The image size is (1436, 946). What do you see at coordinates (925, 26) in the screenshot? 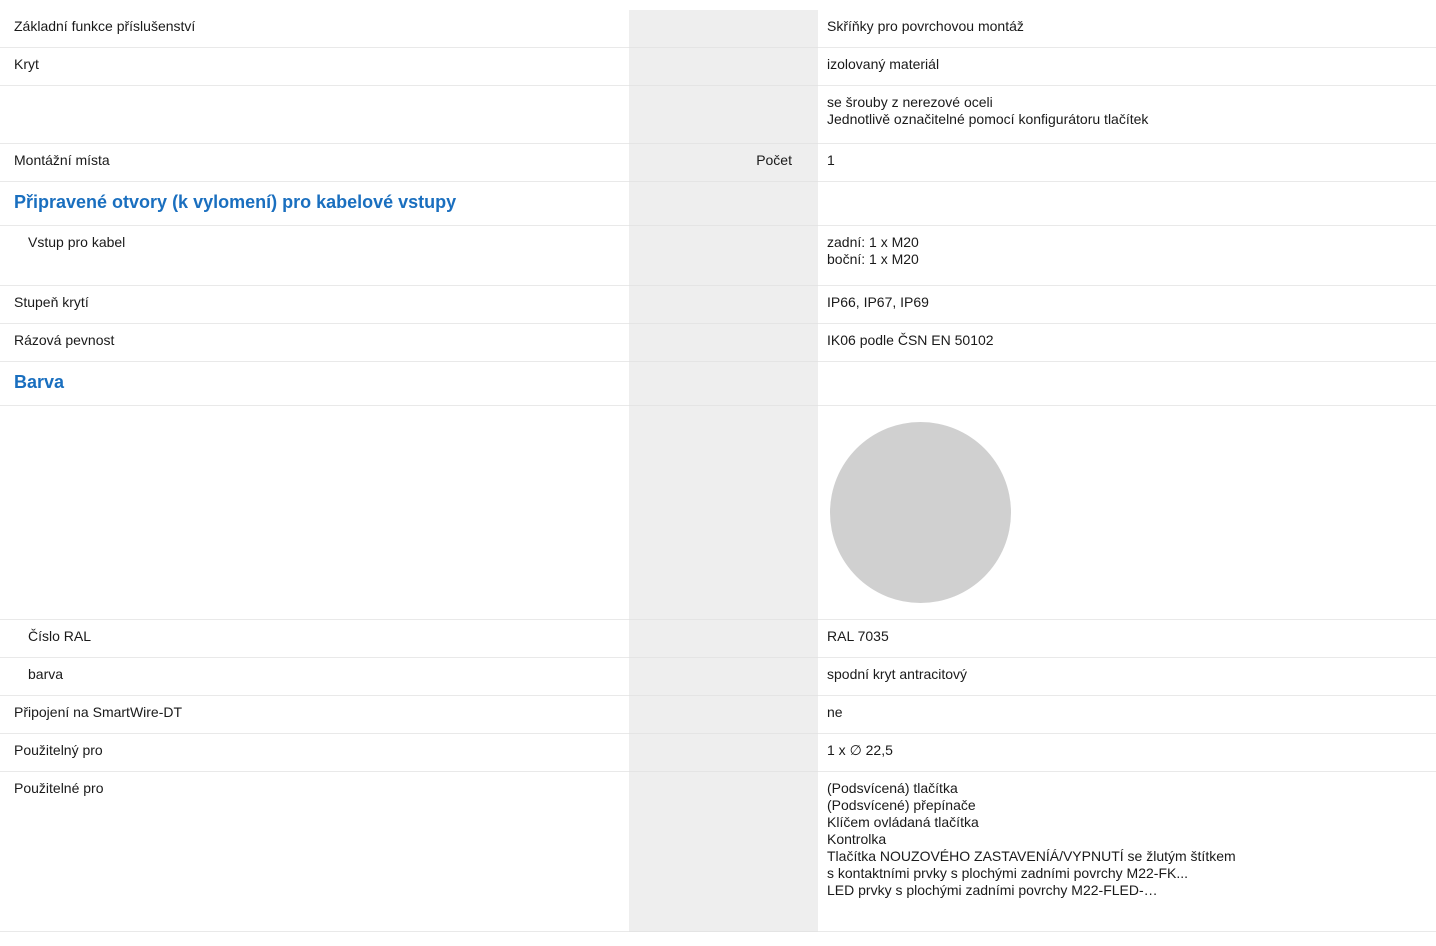
I see `value-line: Skříňky pro povrchovou montáž` at bounding box center [925, 26].